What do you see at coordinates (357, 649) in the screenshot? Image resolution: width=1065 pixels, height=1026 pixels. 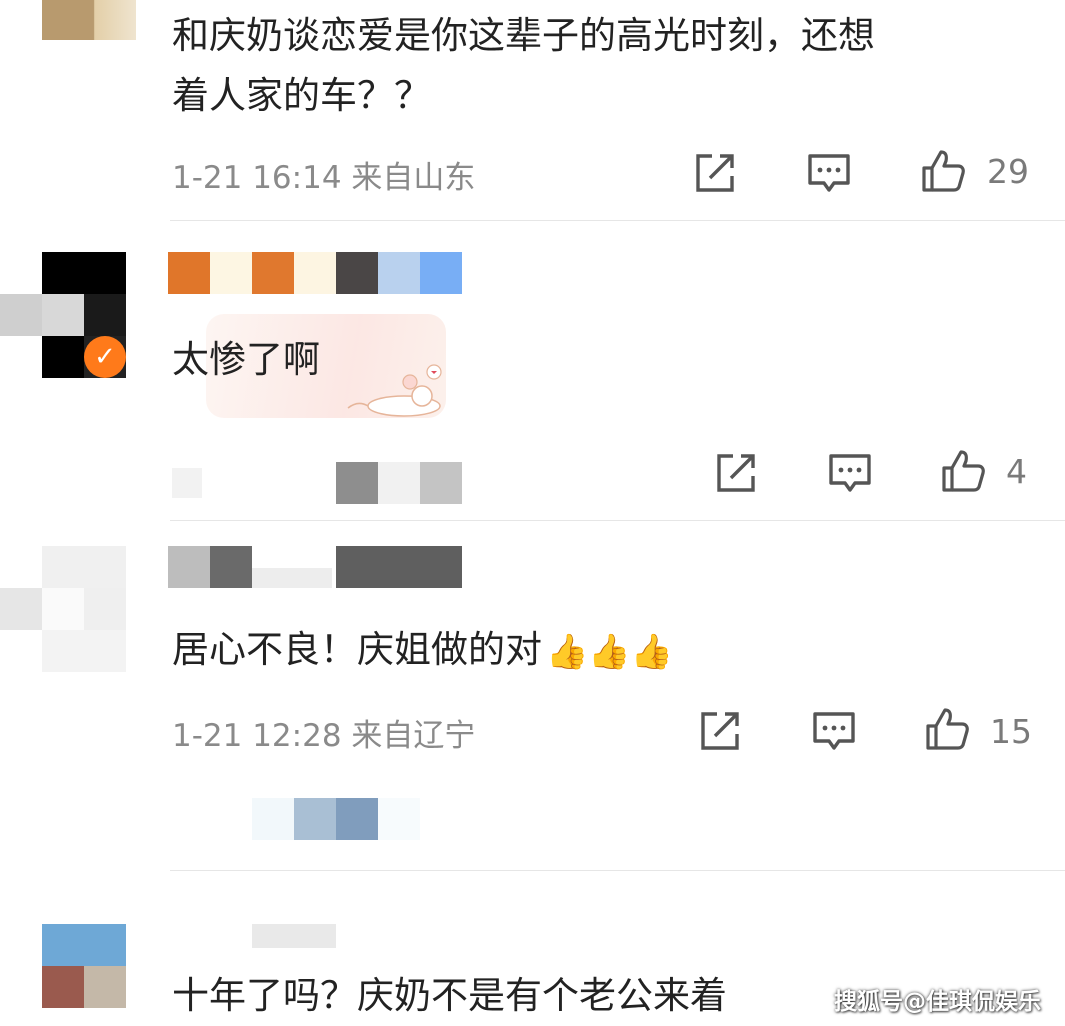 I see `comment-3-text-body: 居心不良！庆姐做的对` at bounding box center [357, 649].